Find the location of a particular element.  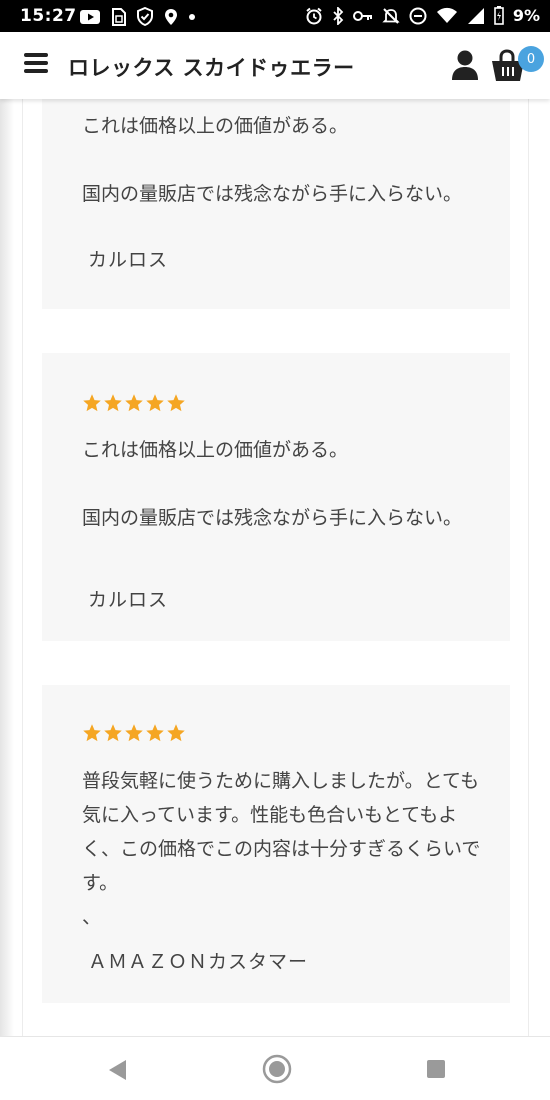

review-author: ＡＭＡＺＯＮカスタマー is located at coordinates (198, 962).